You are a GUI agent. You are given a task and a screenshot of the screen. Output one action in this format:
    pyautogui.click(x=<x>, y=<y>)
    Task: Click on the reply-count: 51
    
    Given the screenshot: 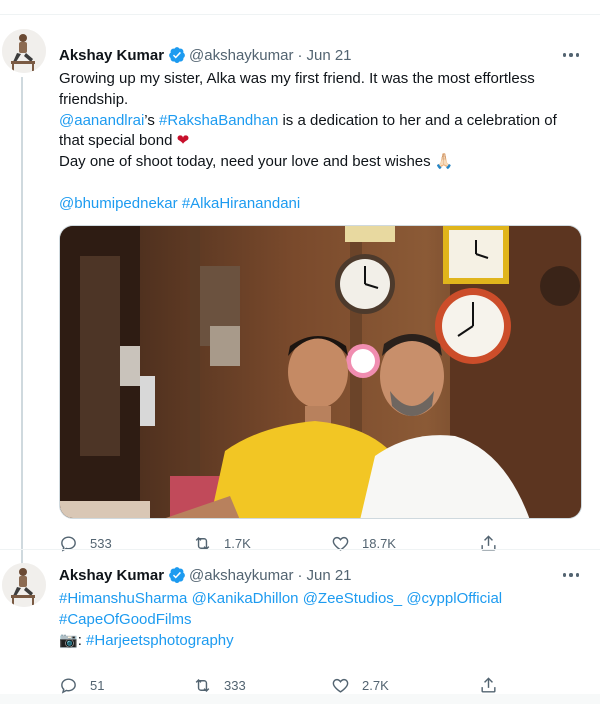 What is the action you would take?
    pyautogui.click(x=97, y=685)
    